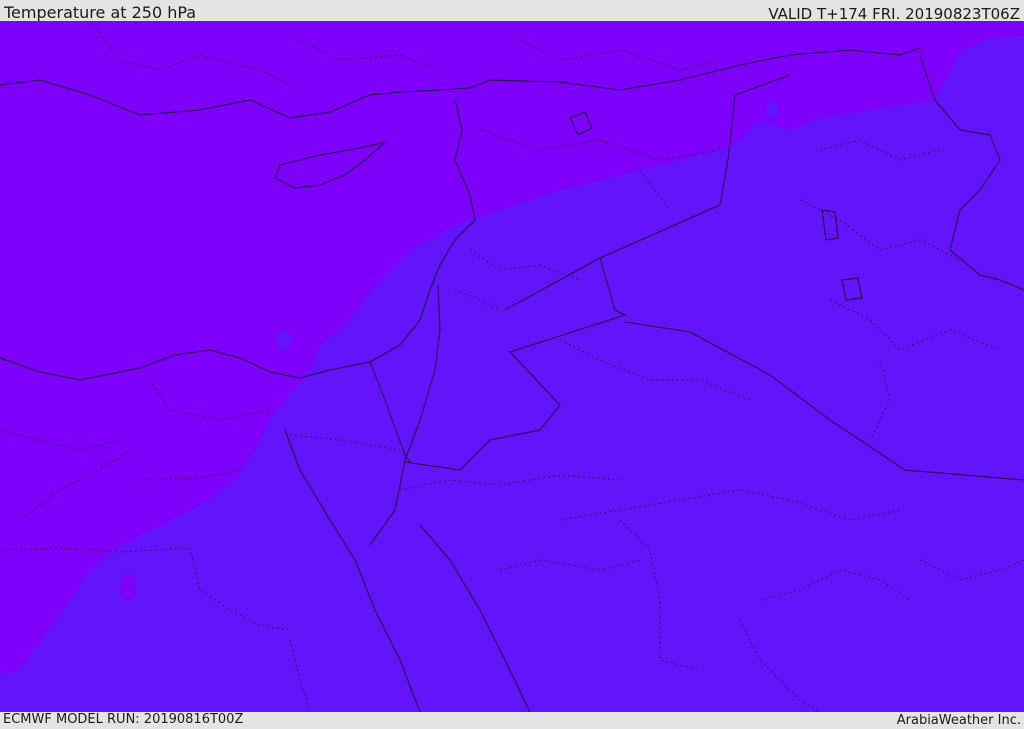 The image size is (1024, 729). I want to click on warm-patch, so click(128, 587).